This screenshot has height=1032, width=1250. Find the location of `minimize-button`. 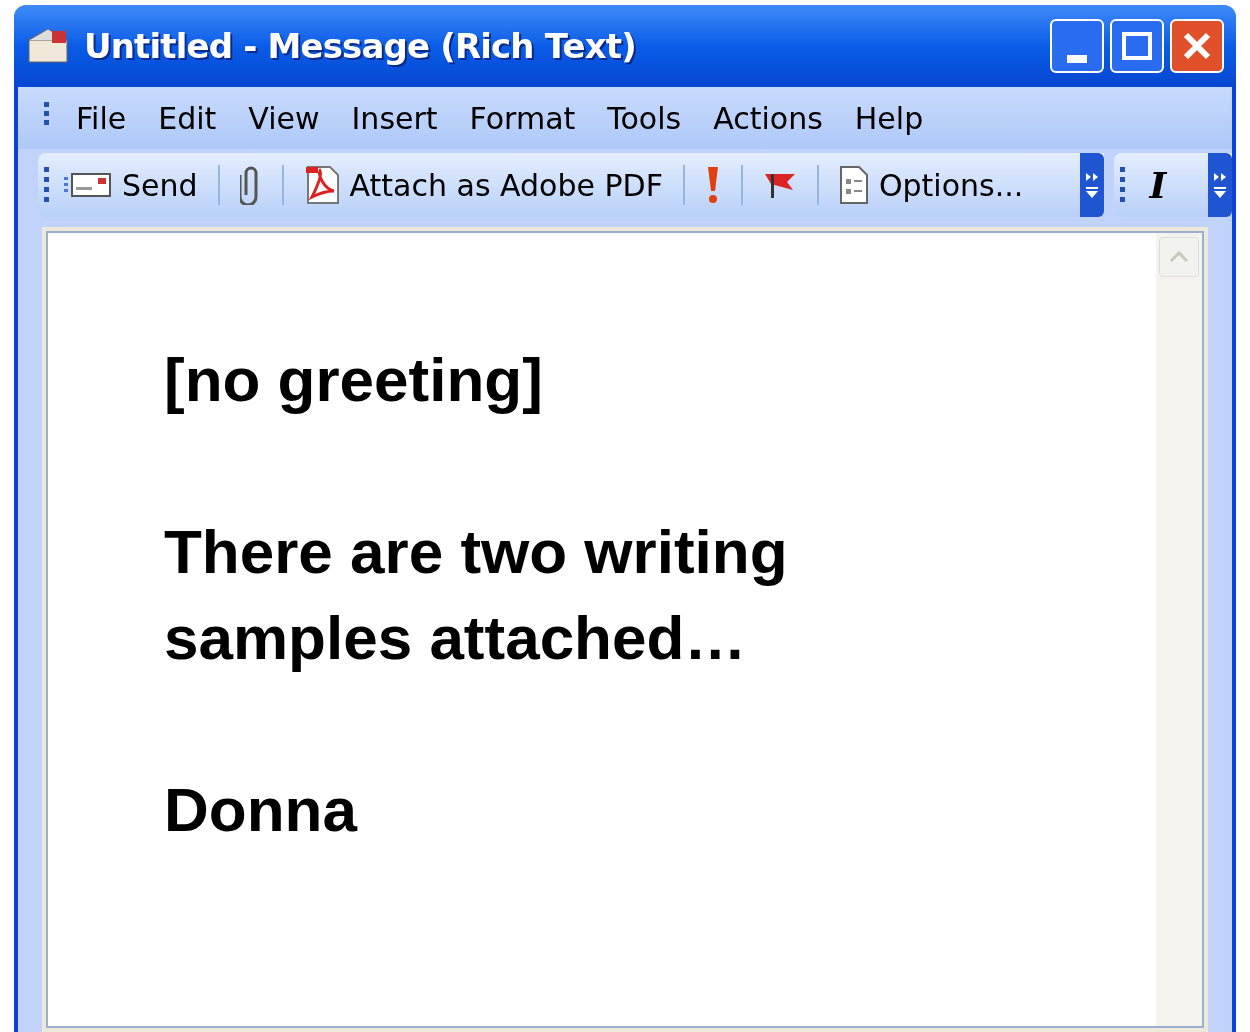

minimize-button is located at coordinates (1077, 46).